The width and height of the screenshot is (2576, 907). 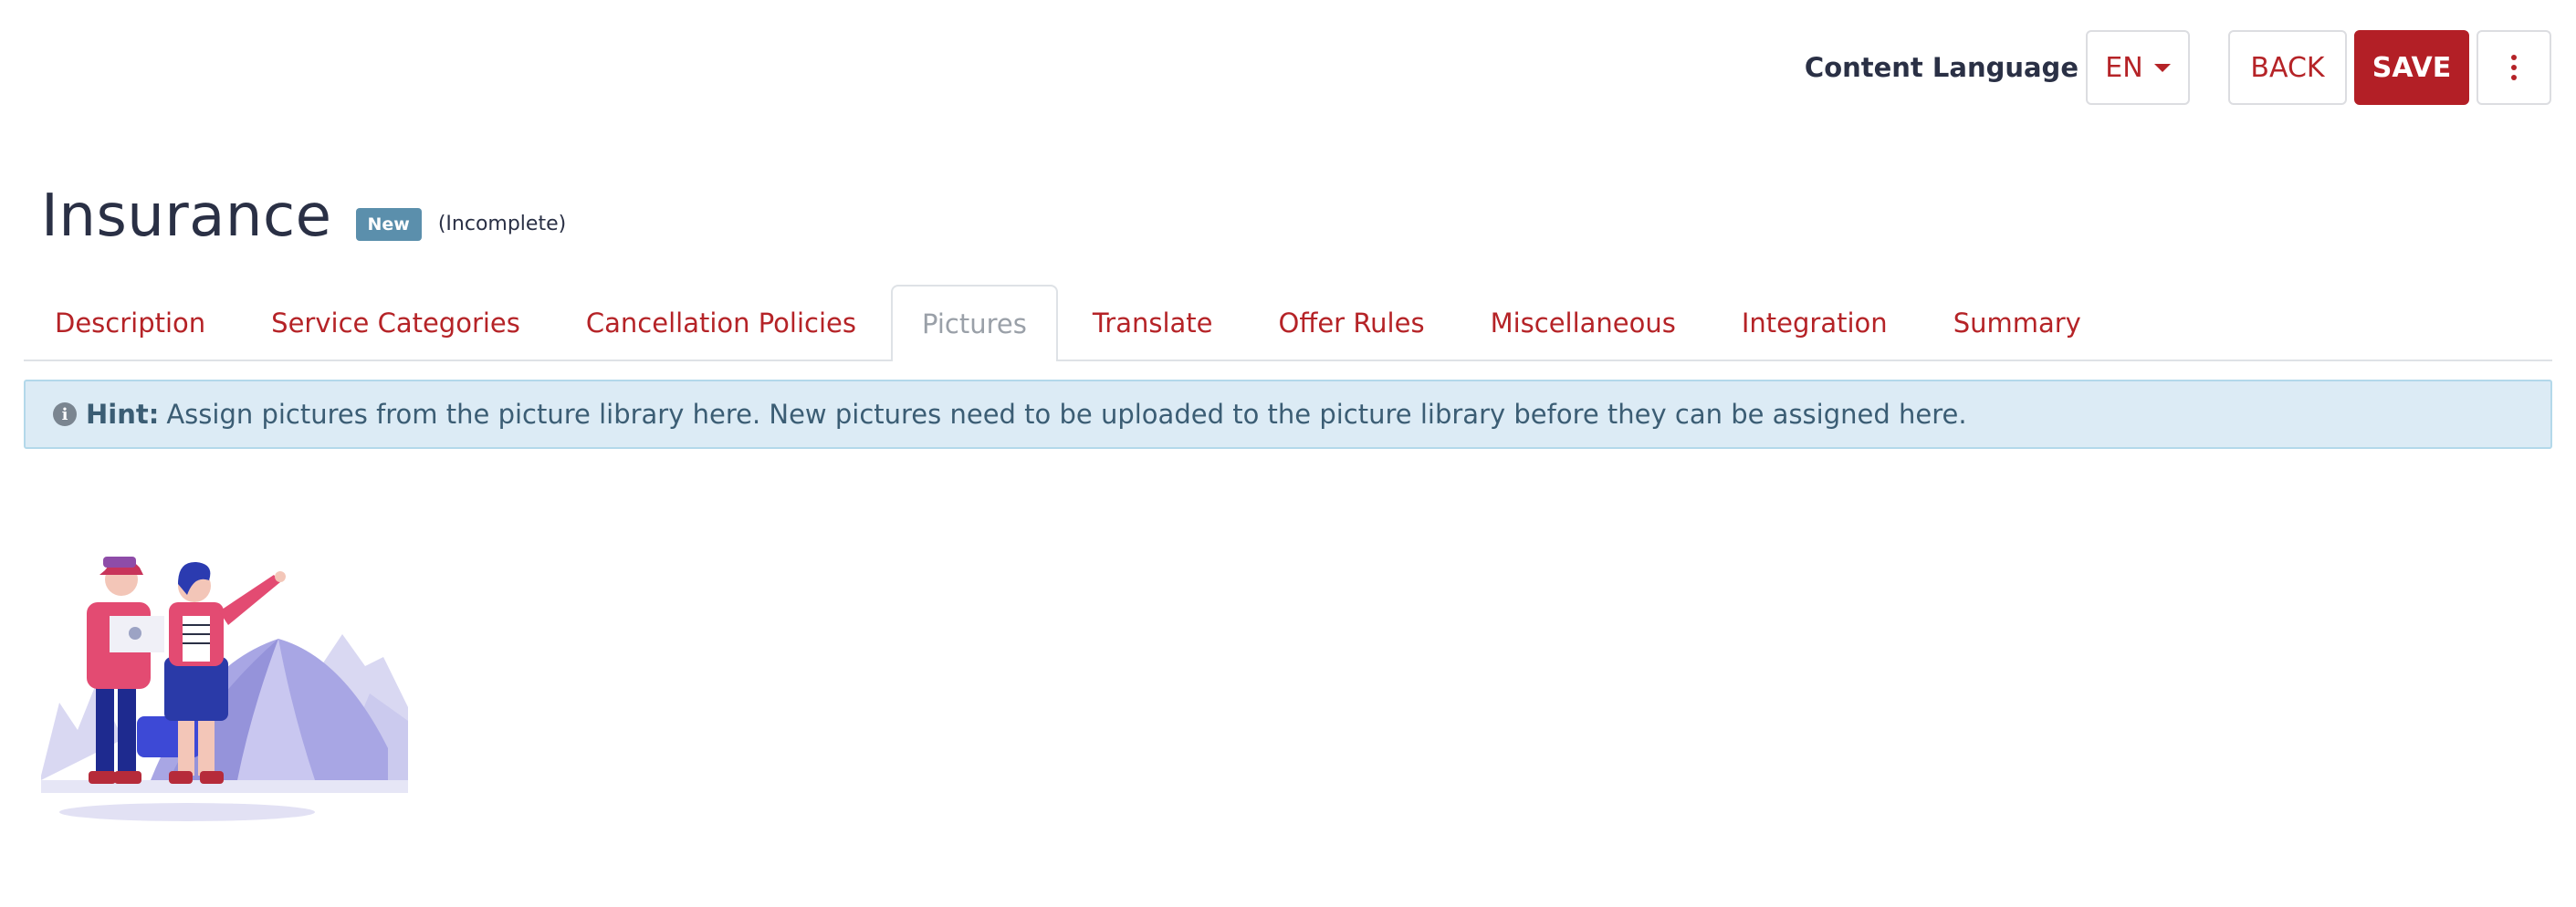 I want to click on tab-offer-rules: Offer Rules, so click(x=1352, y=322).